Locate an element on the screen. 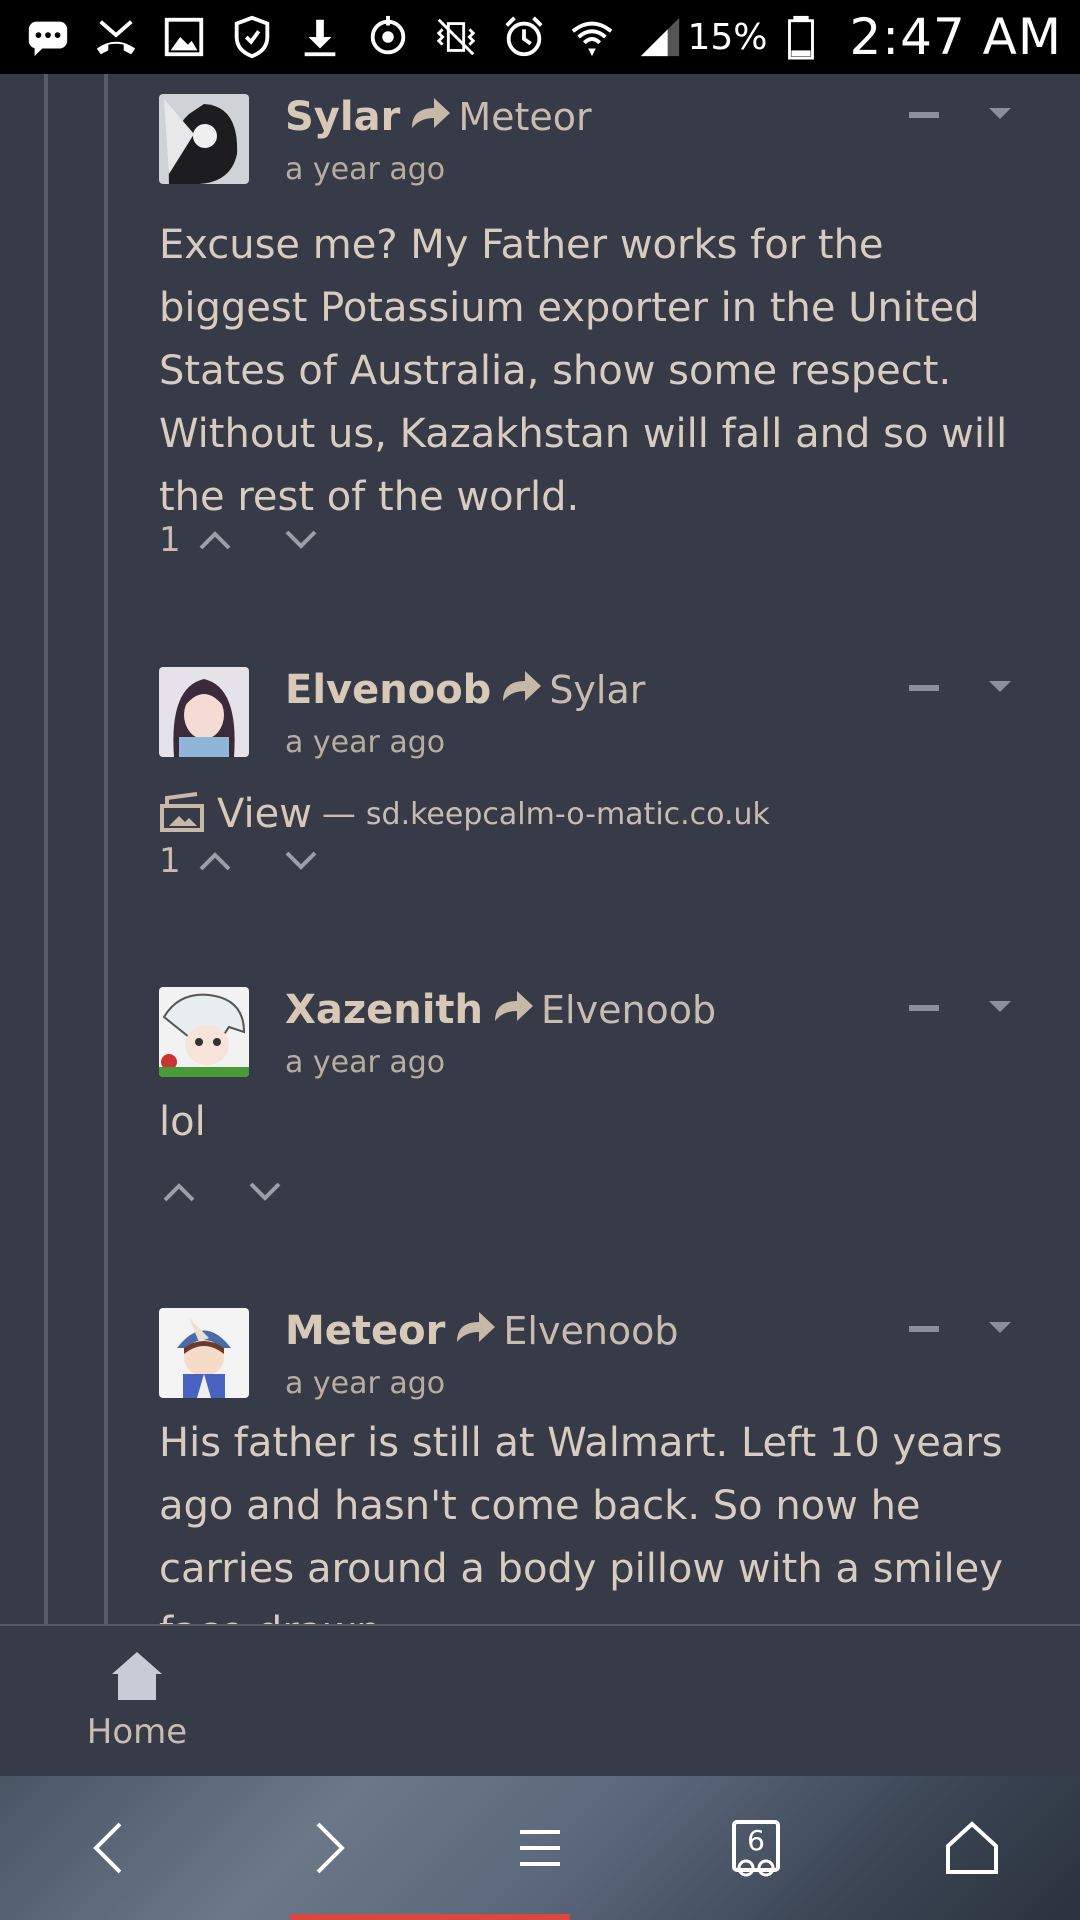 This screenshot has height=1920, width=1080. tab-count: 6 is located at coordinates (756, 1840).